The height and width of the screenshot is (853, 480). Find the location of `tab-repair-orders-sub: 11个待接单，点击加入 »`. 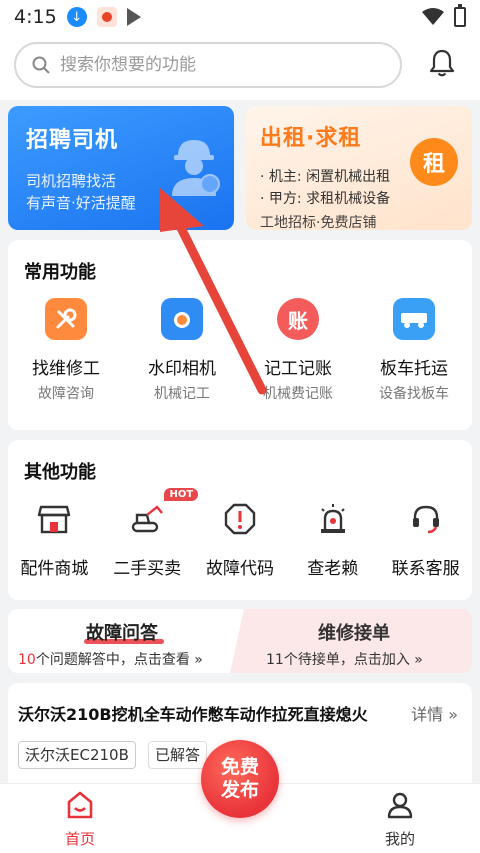

tab-repair-orders-sub: 11个待接单，点击加入 » is located at coordinates (344, 660).